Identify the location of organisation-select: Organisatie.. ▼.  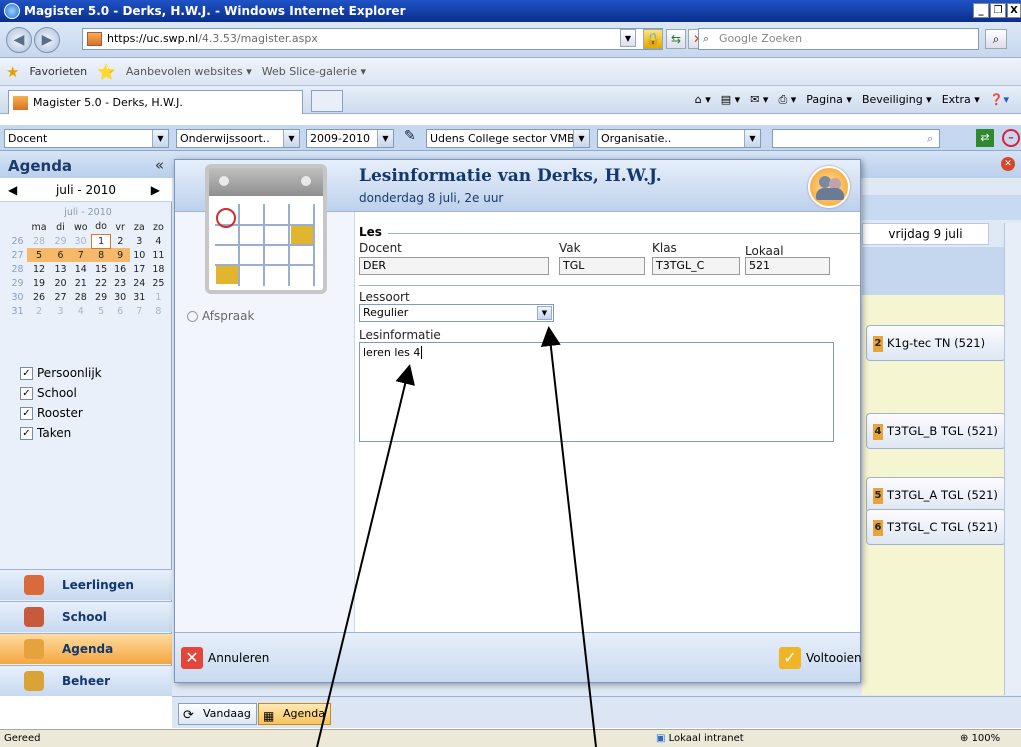
(679, 138).